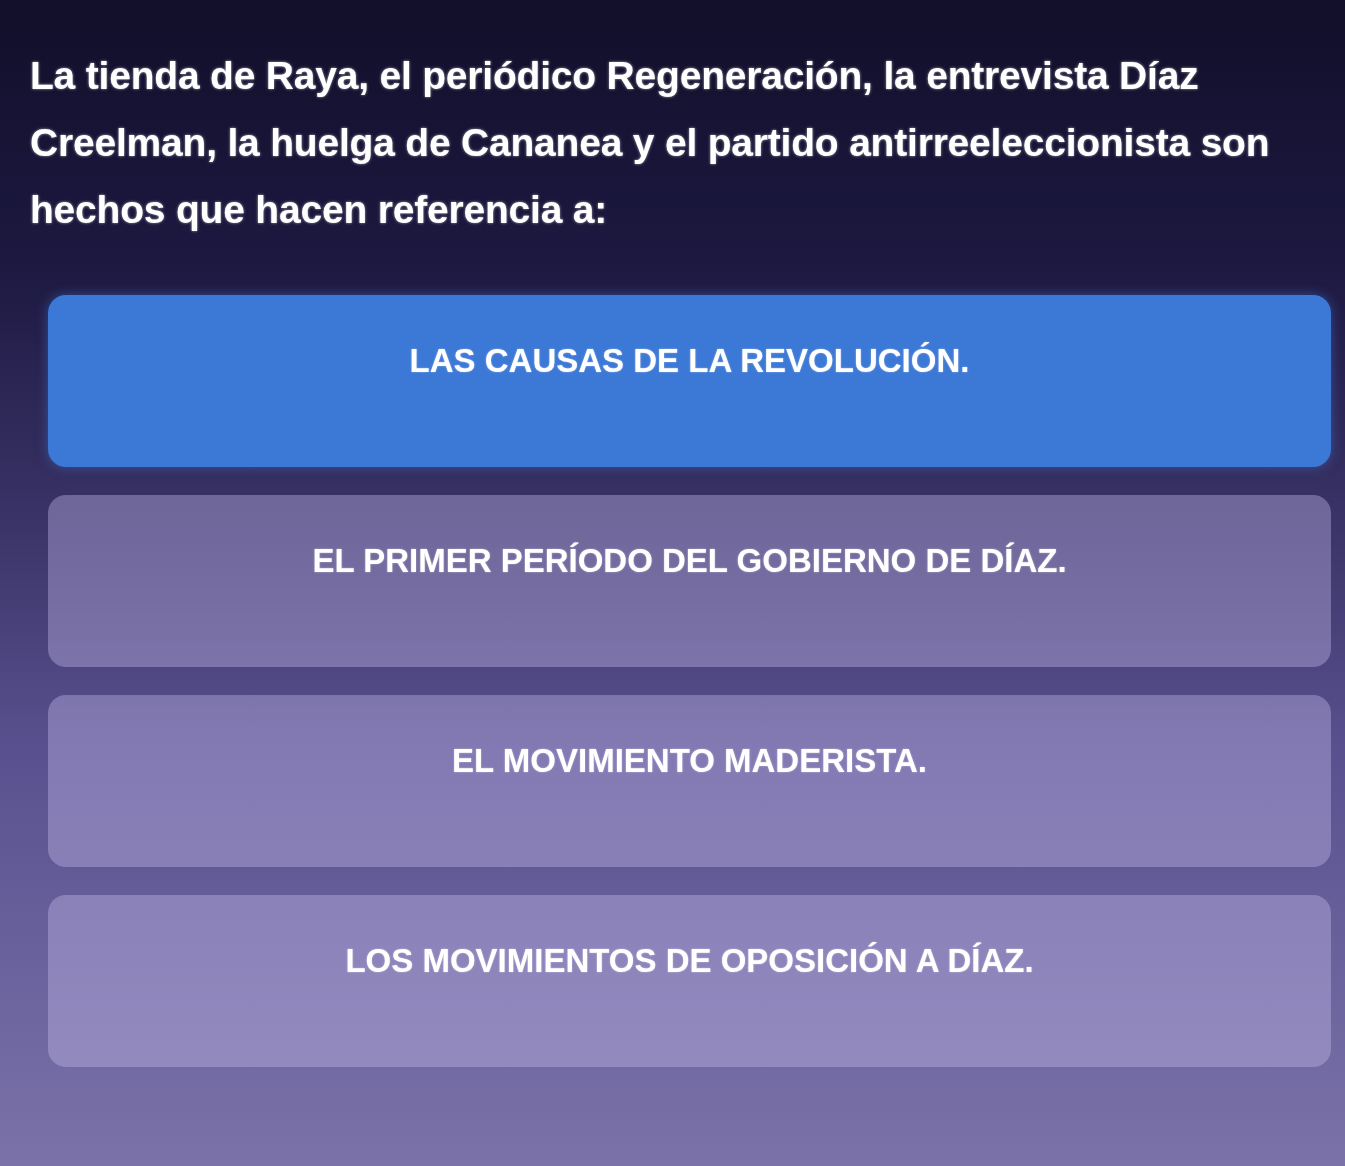 The height and width of the screenshot is (1166, 1345). What do you see at coordinates (650, 143) in the screenshot?
I see `question-text: La tienda de Raya, el periódico Regeneración, la entrevista Díaz Creelman, la huelga de Cananea y el partido antirreeleccionista son hechos que hacen referencia a:` at bounding box center [650, 143].